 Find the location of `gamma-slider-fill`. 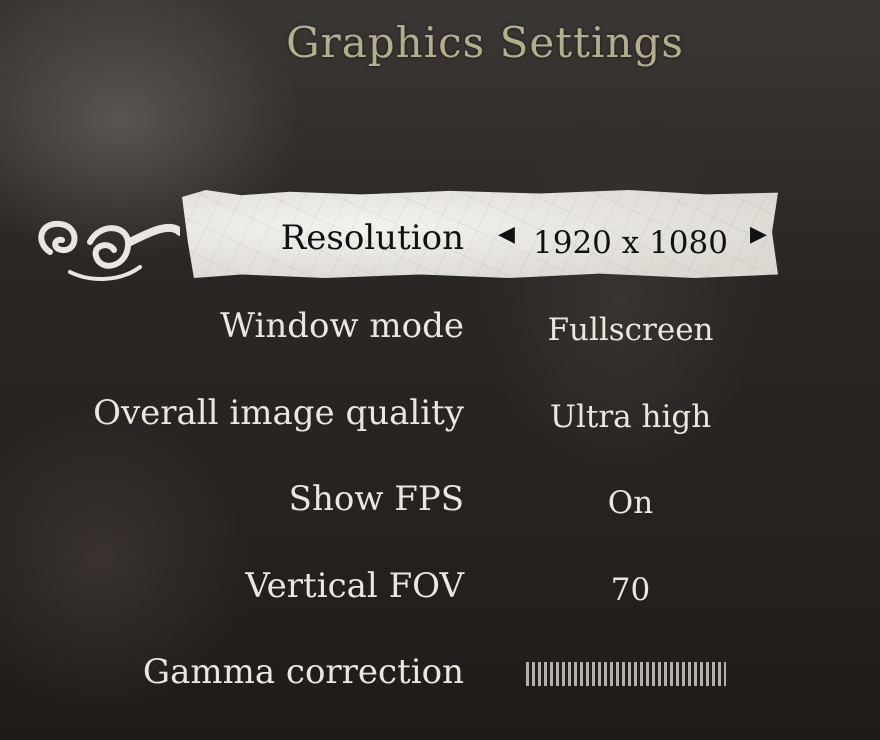

gamma-slider-fill is located at coordinates (626, 674).